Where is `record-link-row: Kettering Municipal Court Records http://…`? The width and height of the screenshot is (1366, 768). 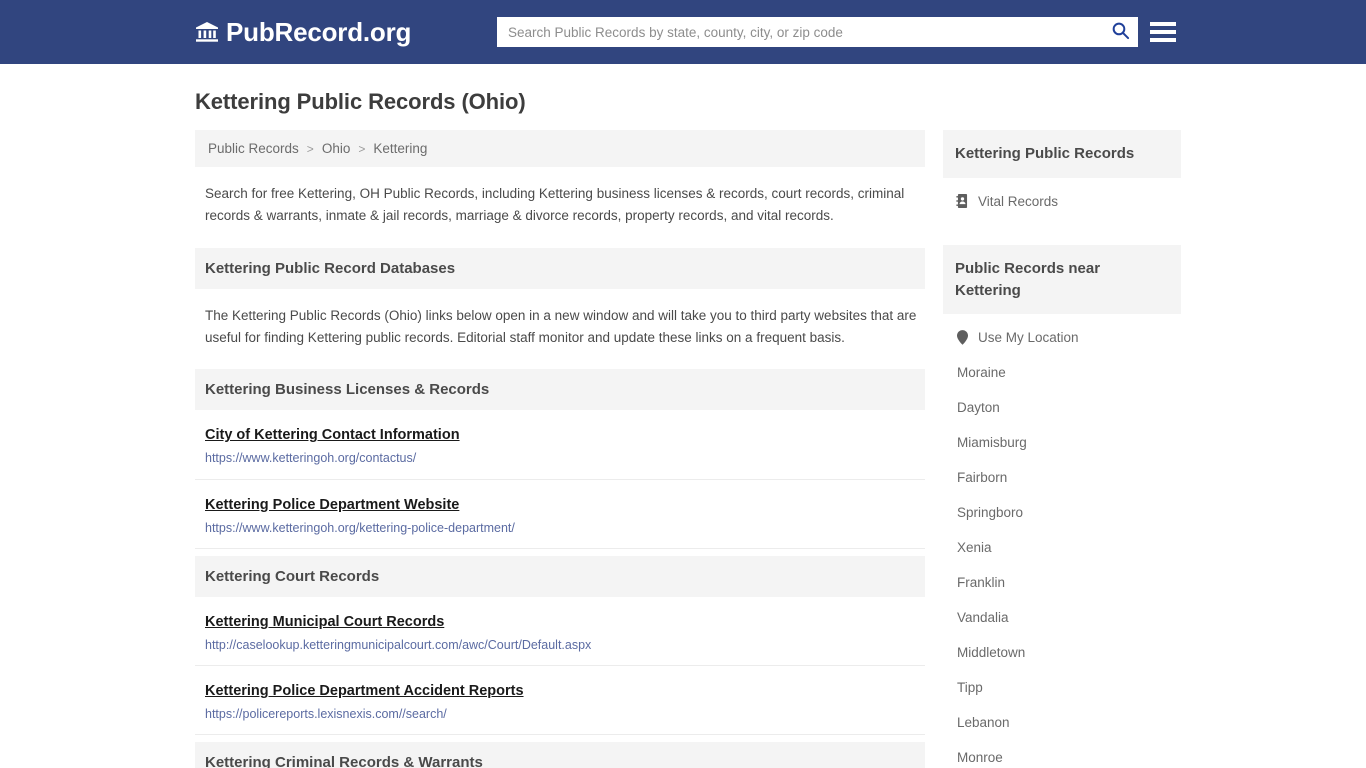
record-link-row: Kettering Municipal Court Records http://… is located at coordinates (560, 632).